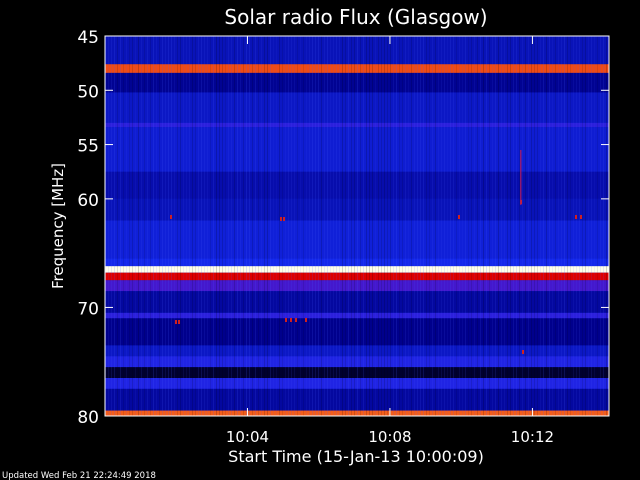  What do you see at coordinates (79, 475) in the screenshot?
I see `update-timestamp: Updated Wed Feb 21 22:24:49 2018` at bounding box center [79, 475].